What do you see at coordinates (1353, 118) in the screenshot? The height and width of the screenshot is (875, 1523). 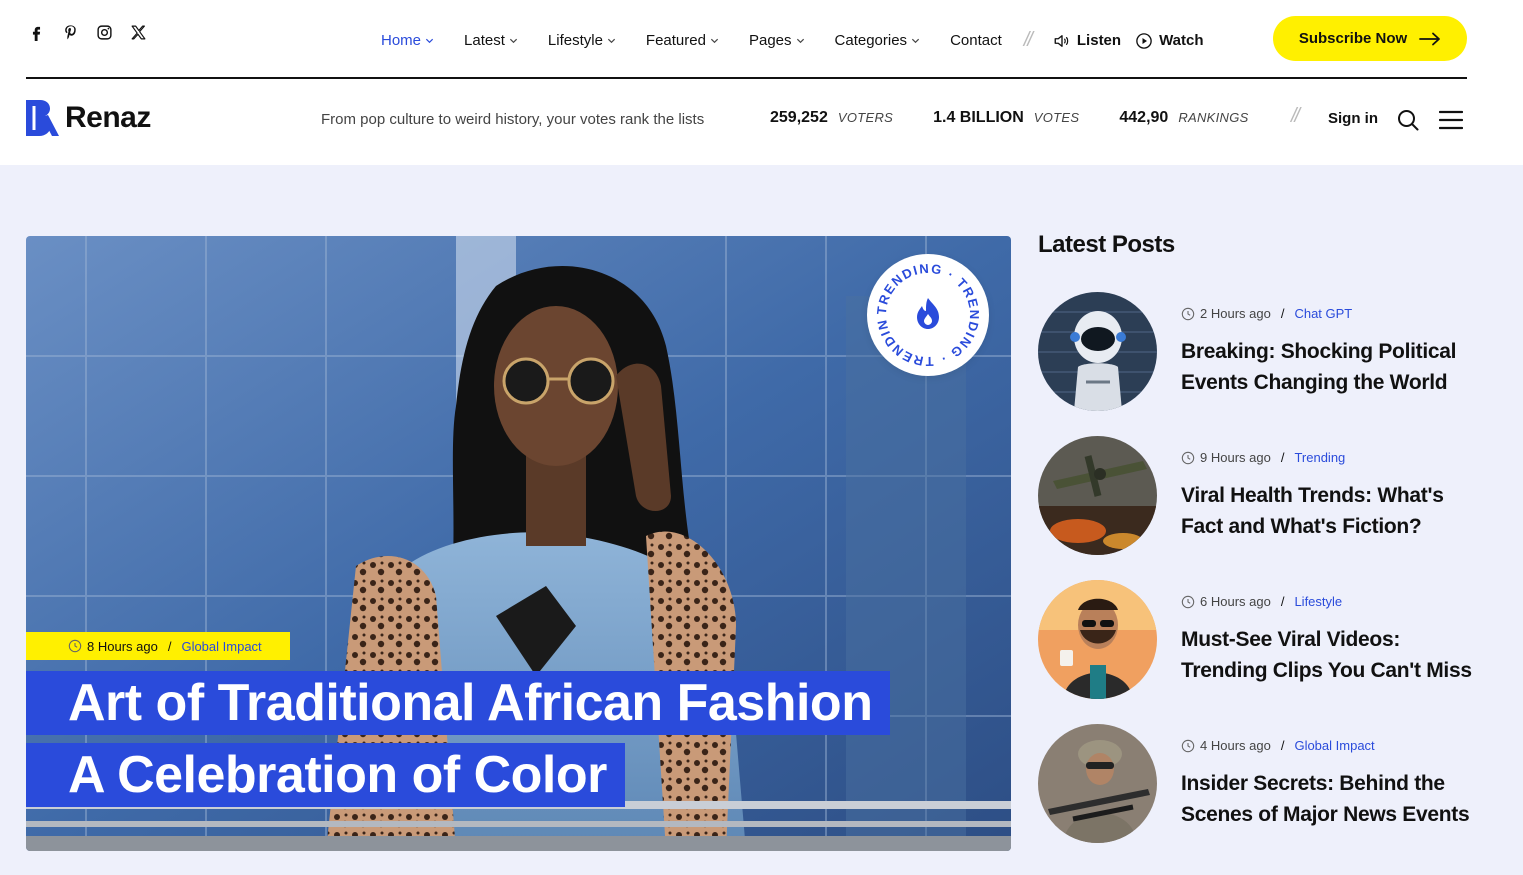 I see `sign-in-link: Sign in` at bounding box center [1353, 118].